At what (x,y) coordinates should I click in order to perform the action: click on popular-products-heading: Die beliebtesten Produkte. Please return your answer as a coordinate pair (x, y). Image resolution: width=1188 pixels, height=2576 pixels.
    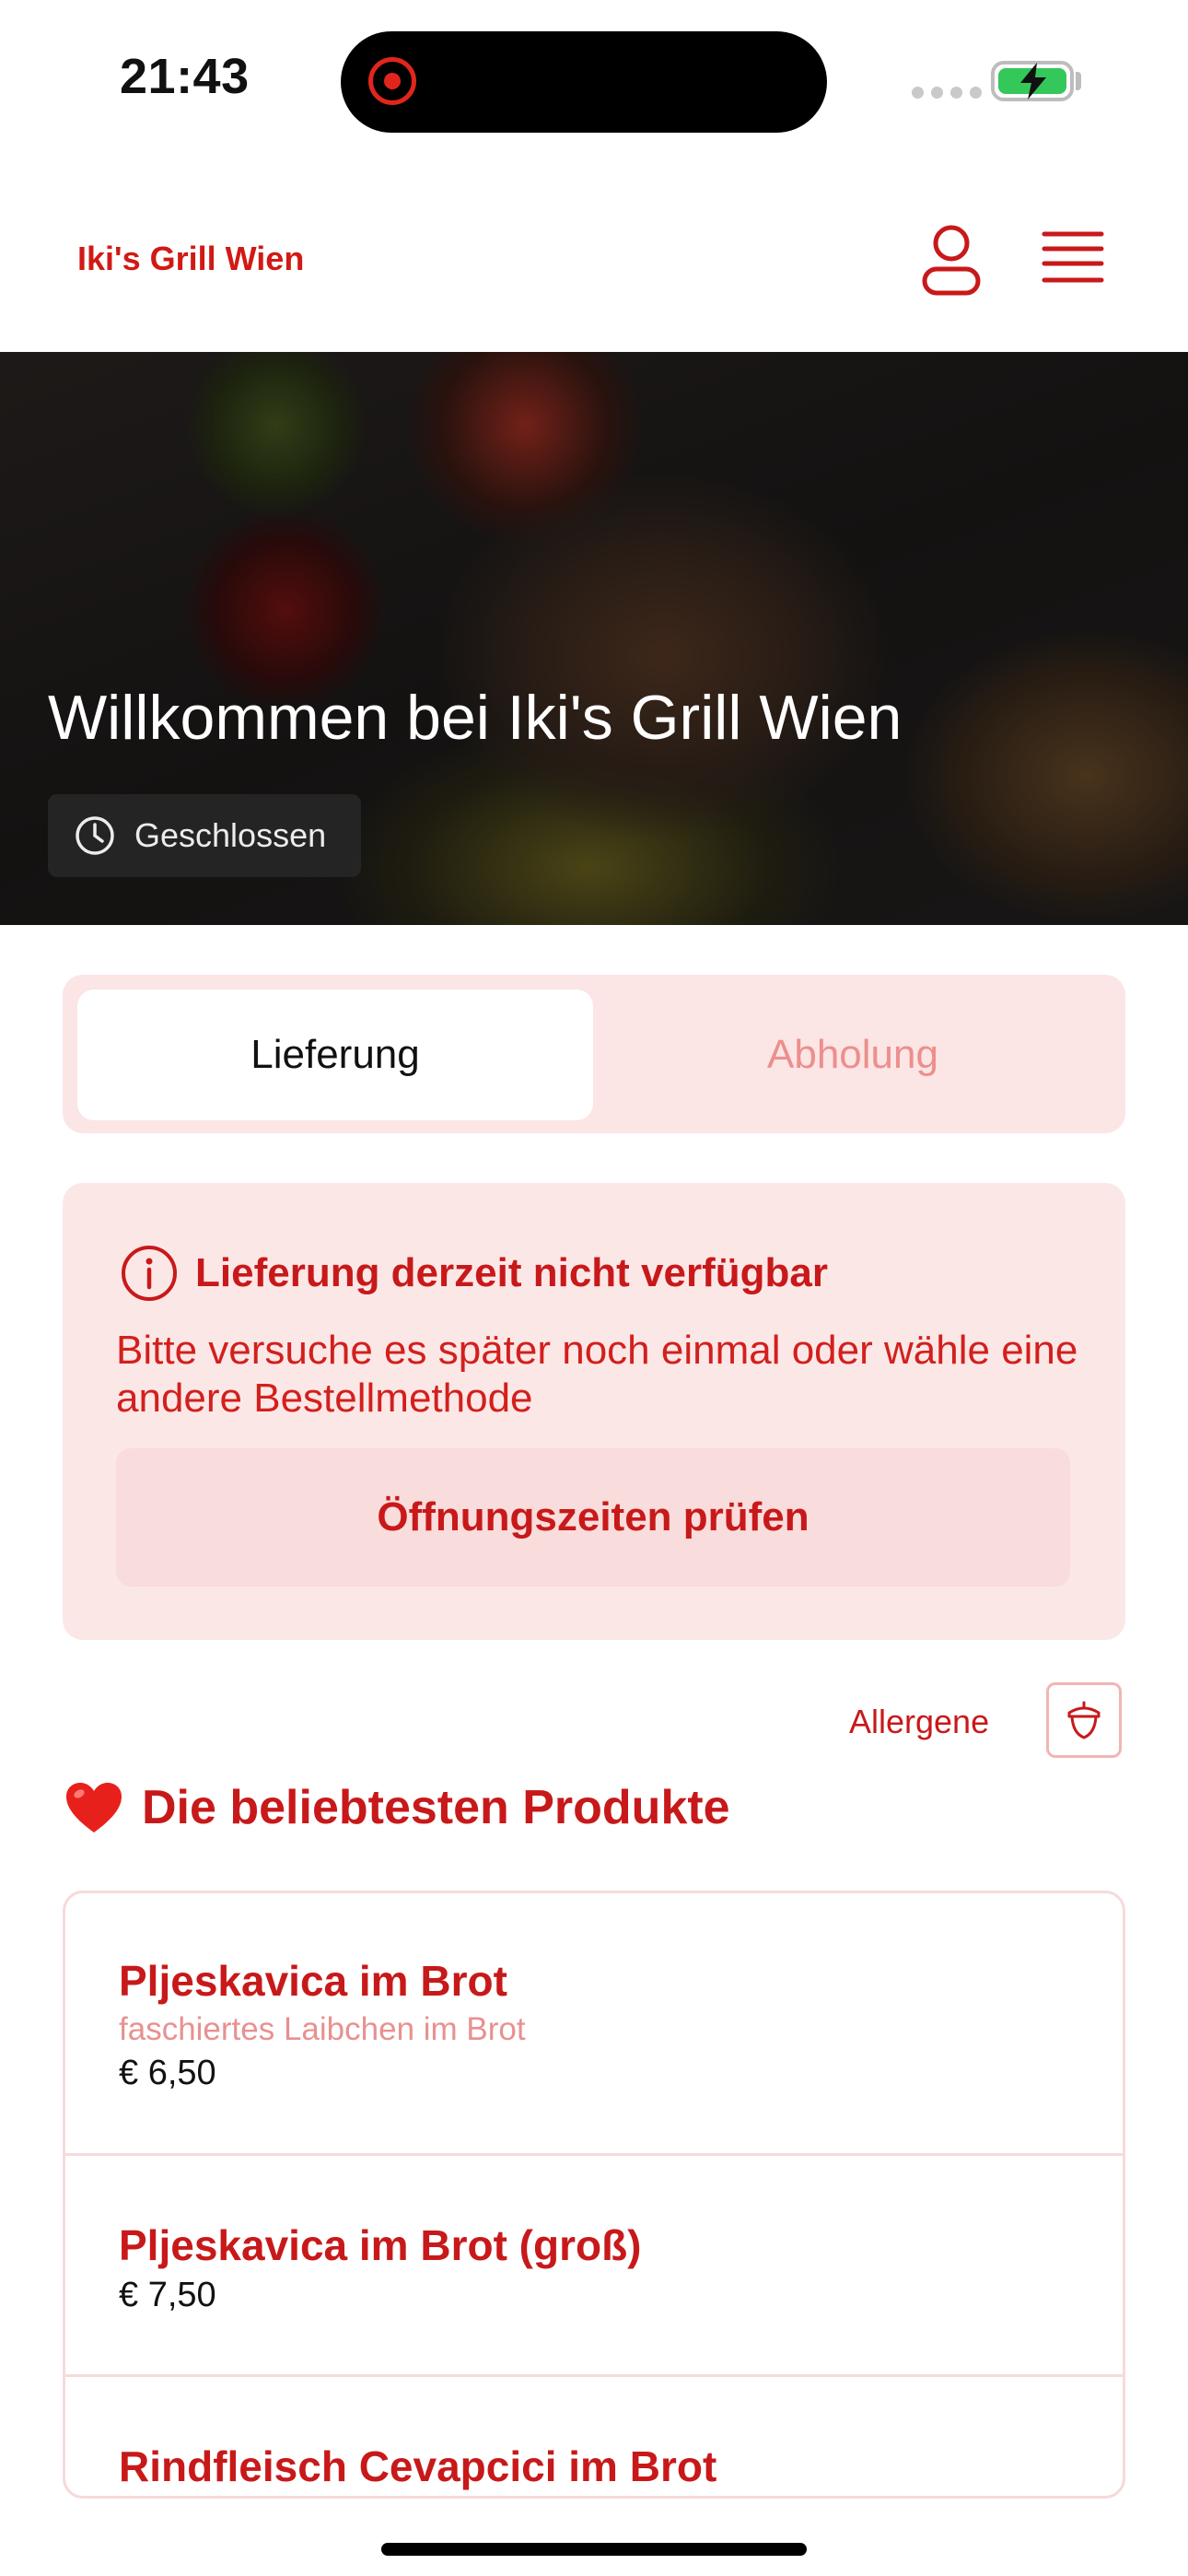
    Looking at the image, I should click on (397, 1807).